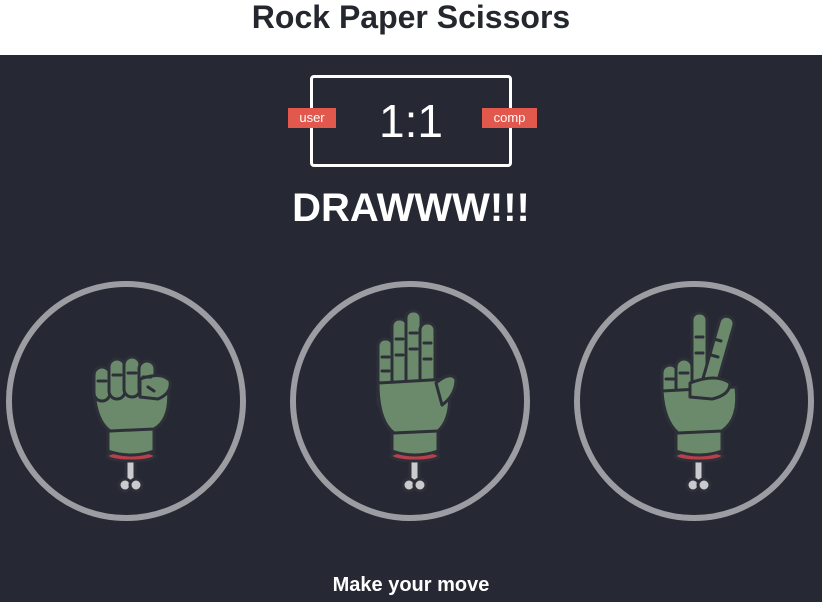 The height and width of the screenshot is (602, 822). I want to click on header: Rock Paper Scissors, so click(411, 27).